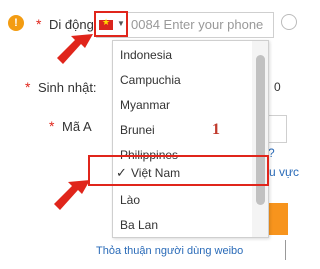  Describe the element at coordinates (73, 24) in the screenshot. I see `mobile-label: Di động:` at that location.